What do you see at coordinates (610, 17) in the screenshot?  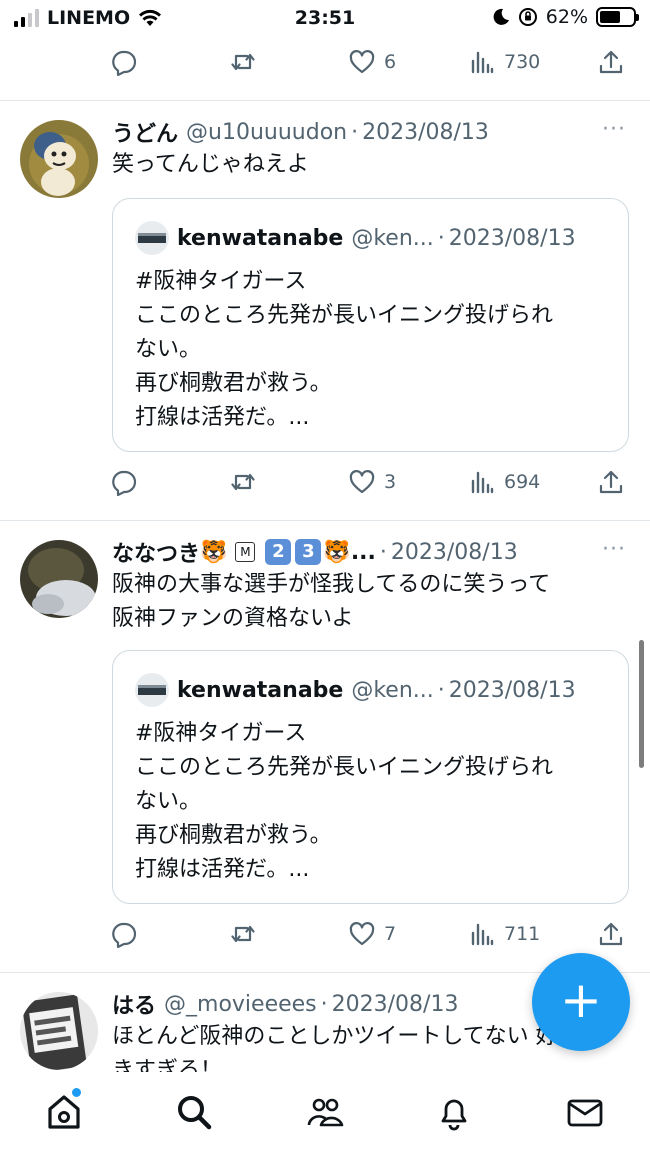 I see `battery-fill` at bounding box center [610, 17].